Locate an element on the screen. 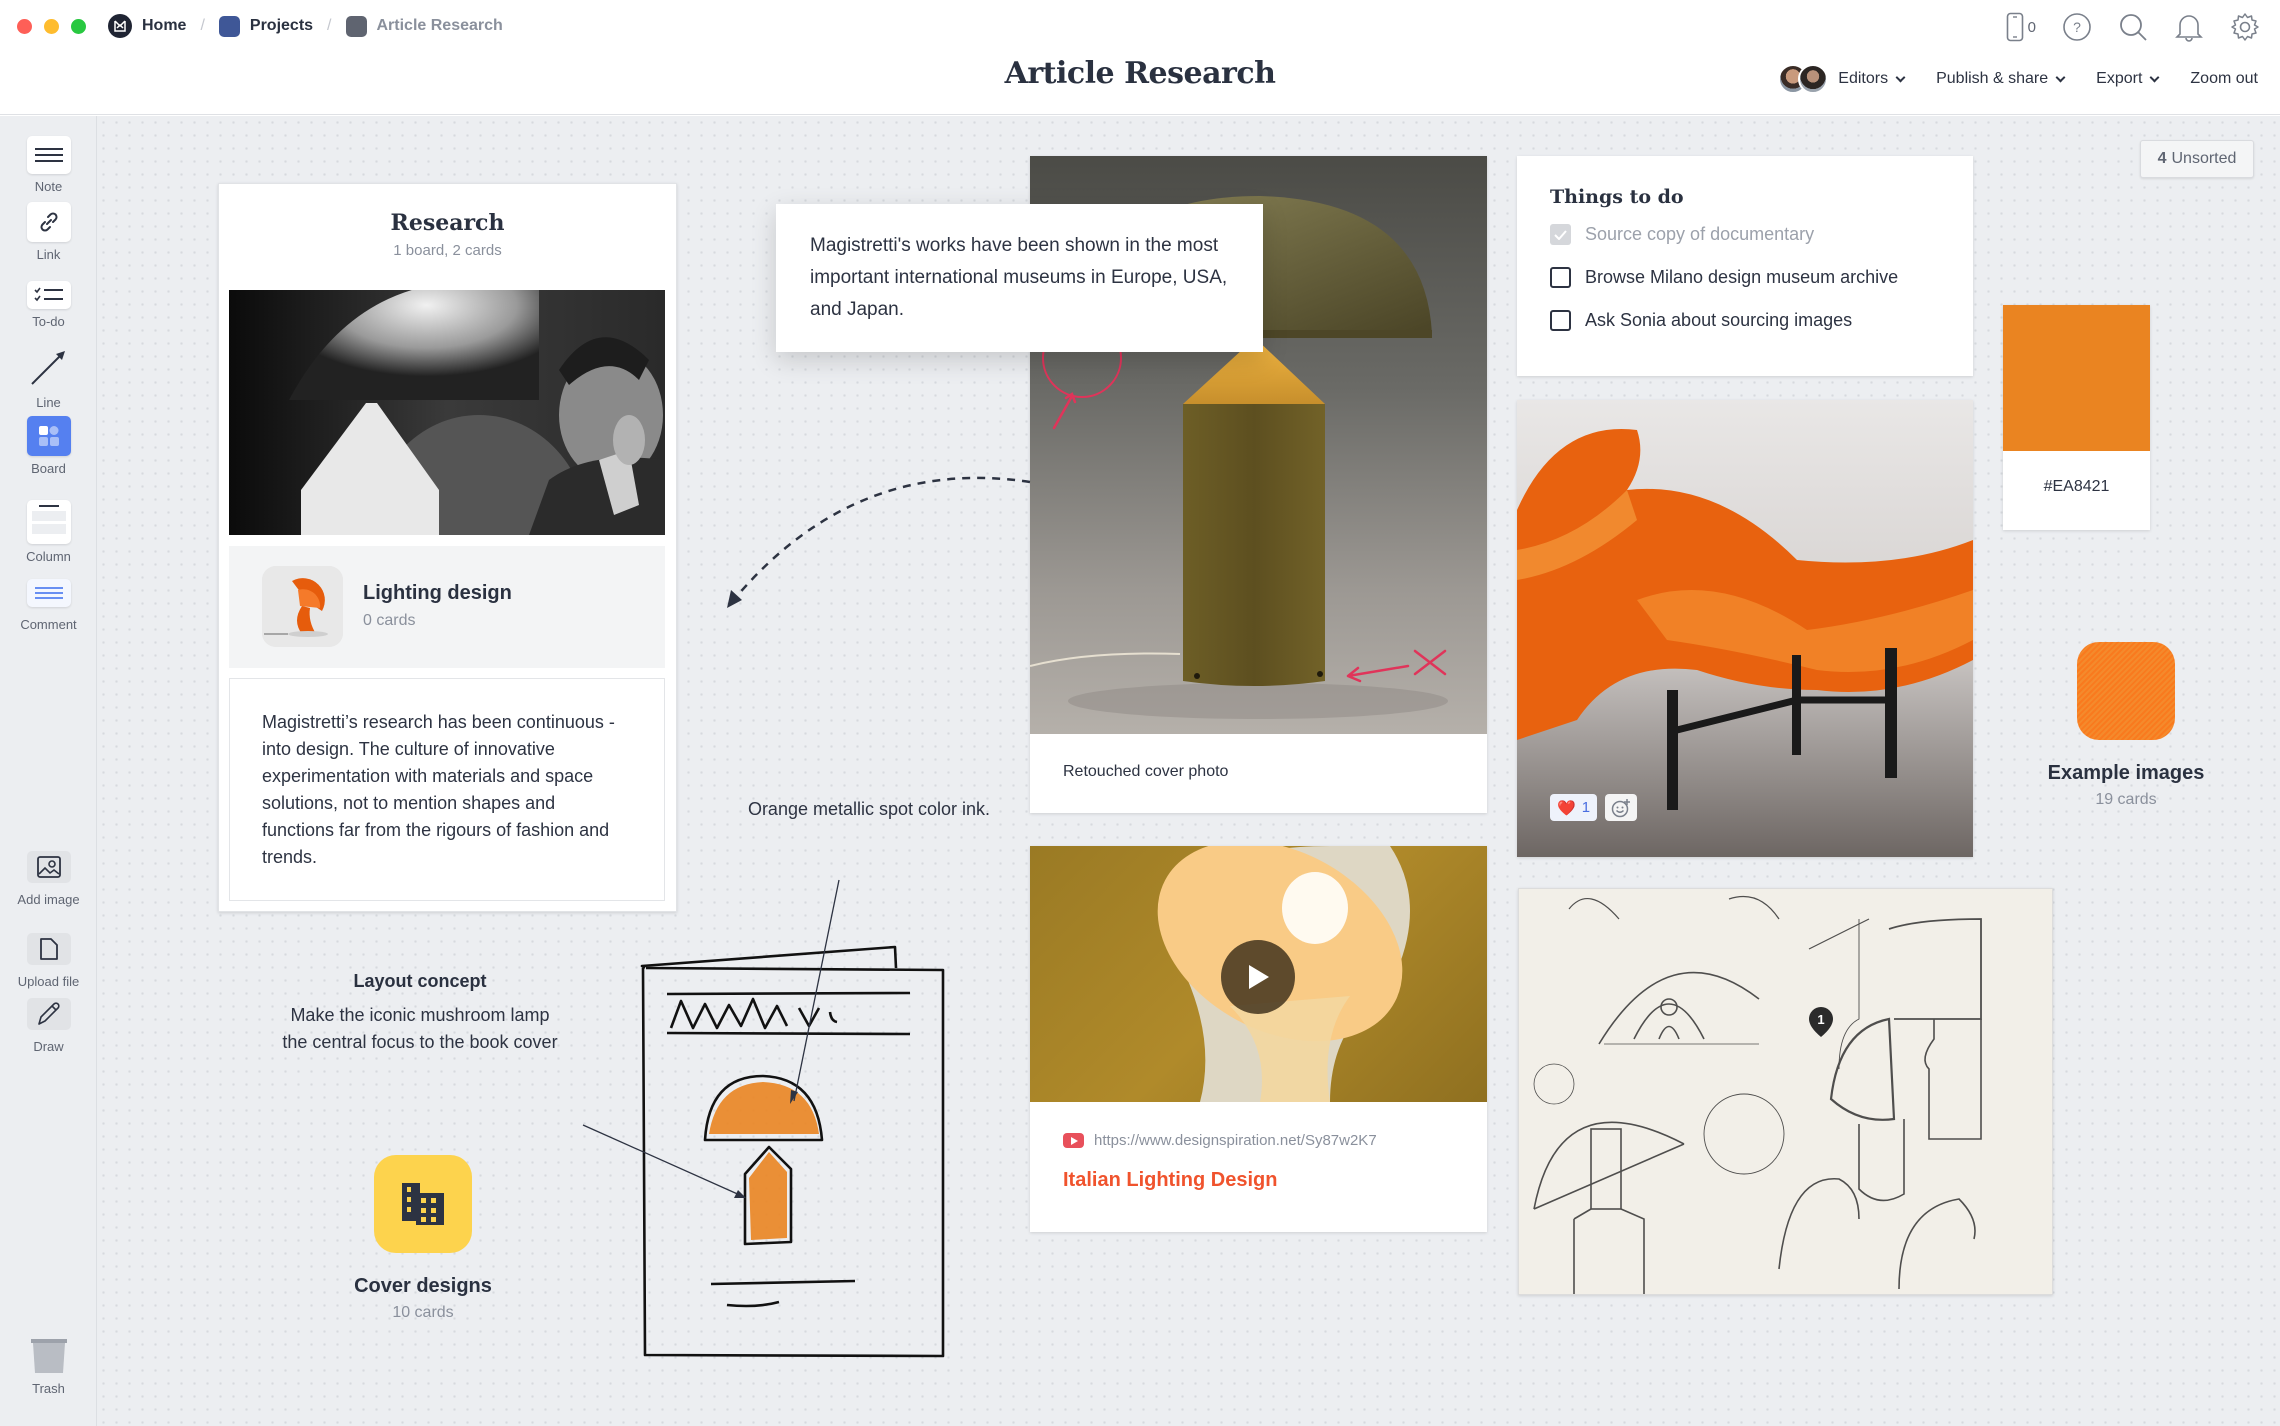  tool-label: Upload file is located at coordinates (48, 981).